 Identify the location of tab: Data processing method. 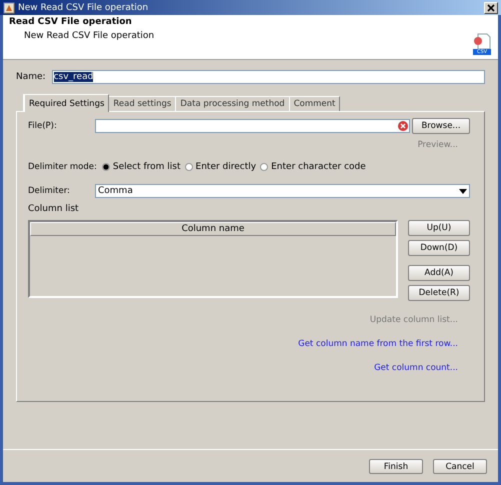
(232, 103).